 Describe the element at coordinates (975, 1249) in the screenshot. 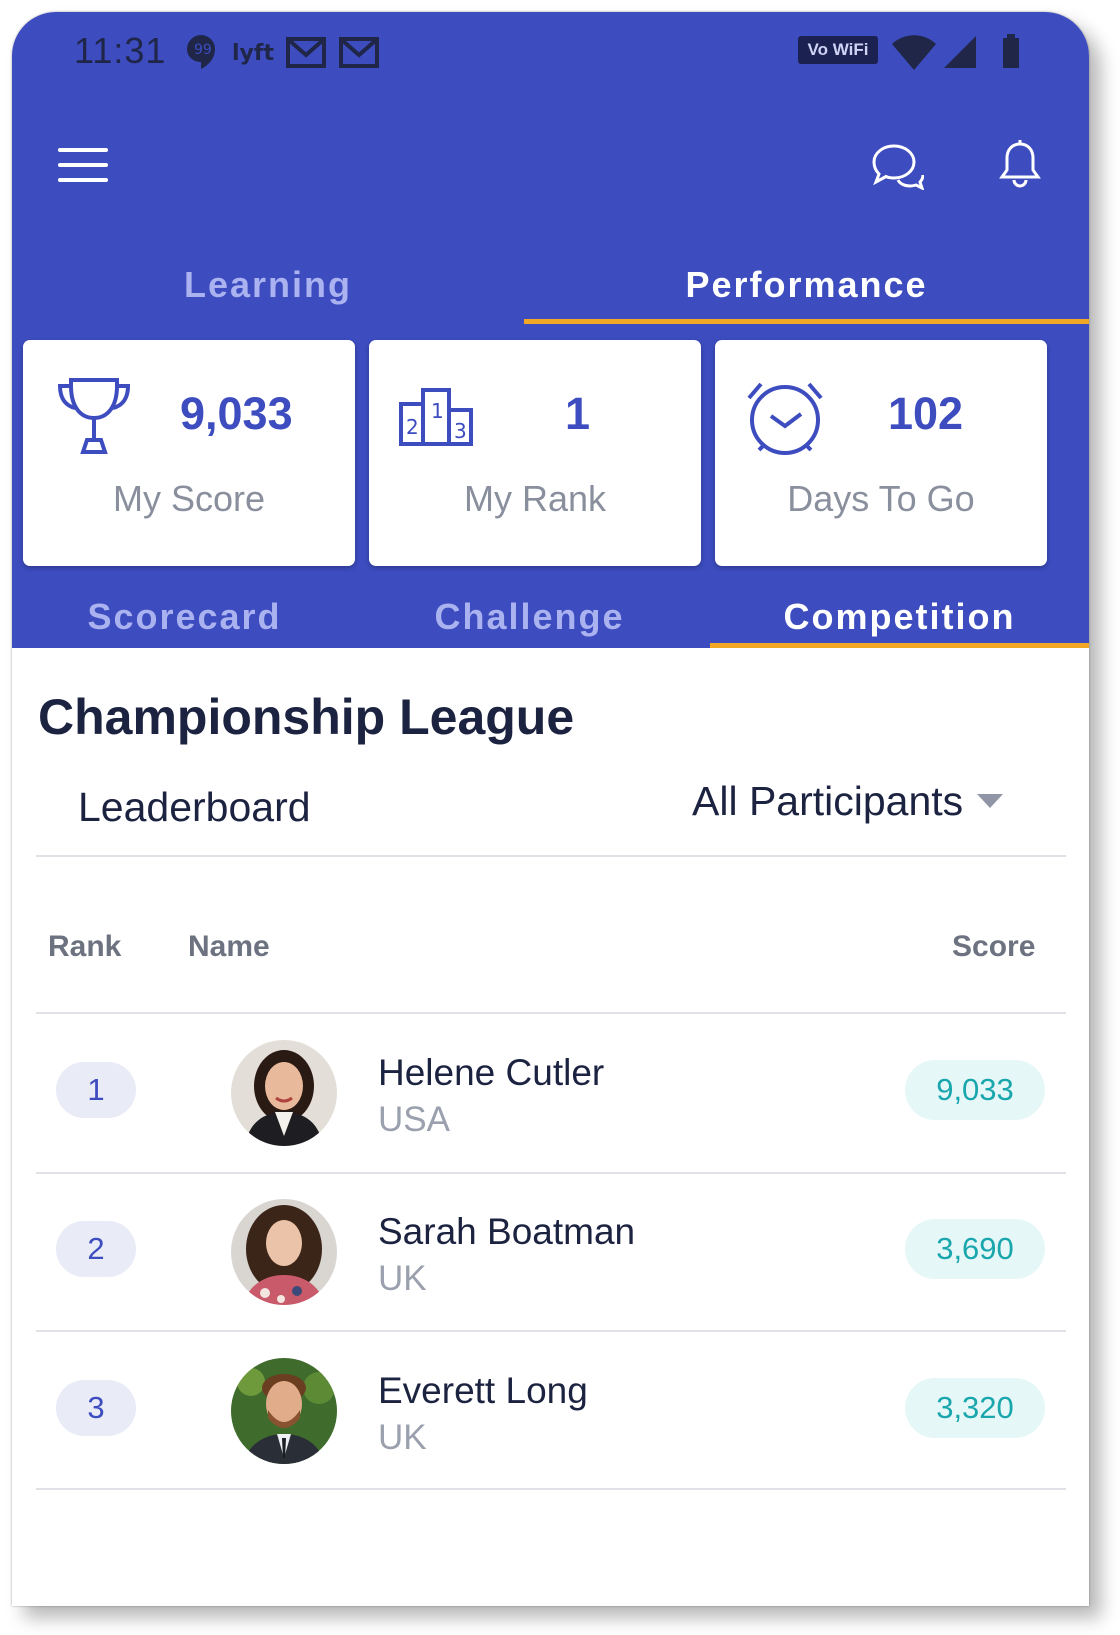

I see `score-badge: 3,690` at that location.